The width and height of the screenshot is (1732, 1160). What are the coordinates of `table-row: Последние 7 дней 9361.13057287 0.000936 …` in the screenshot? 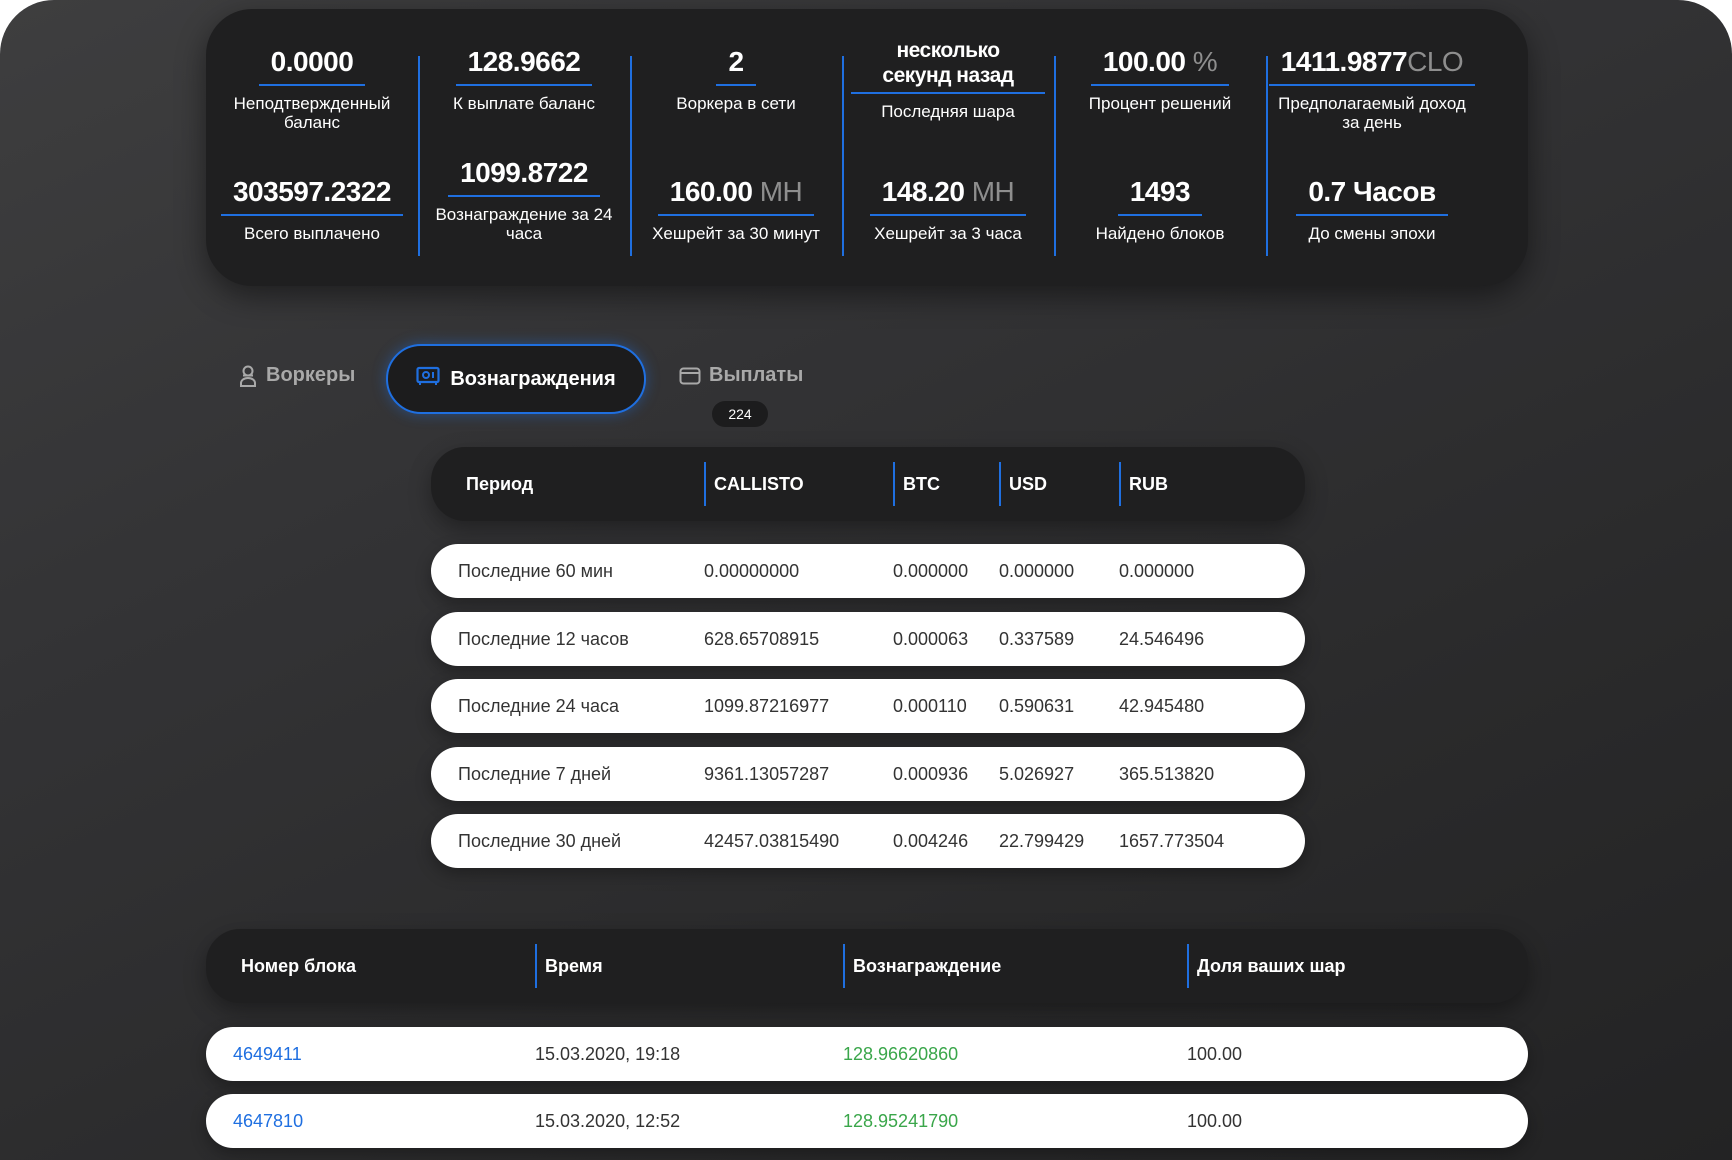 It's located at (868, 774).